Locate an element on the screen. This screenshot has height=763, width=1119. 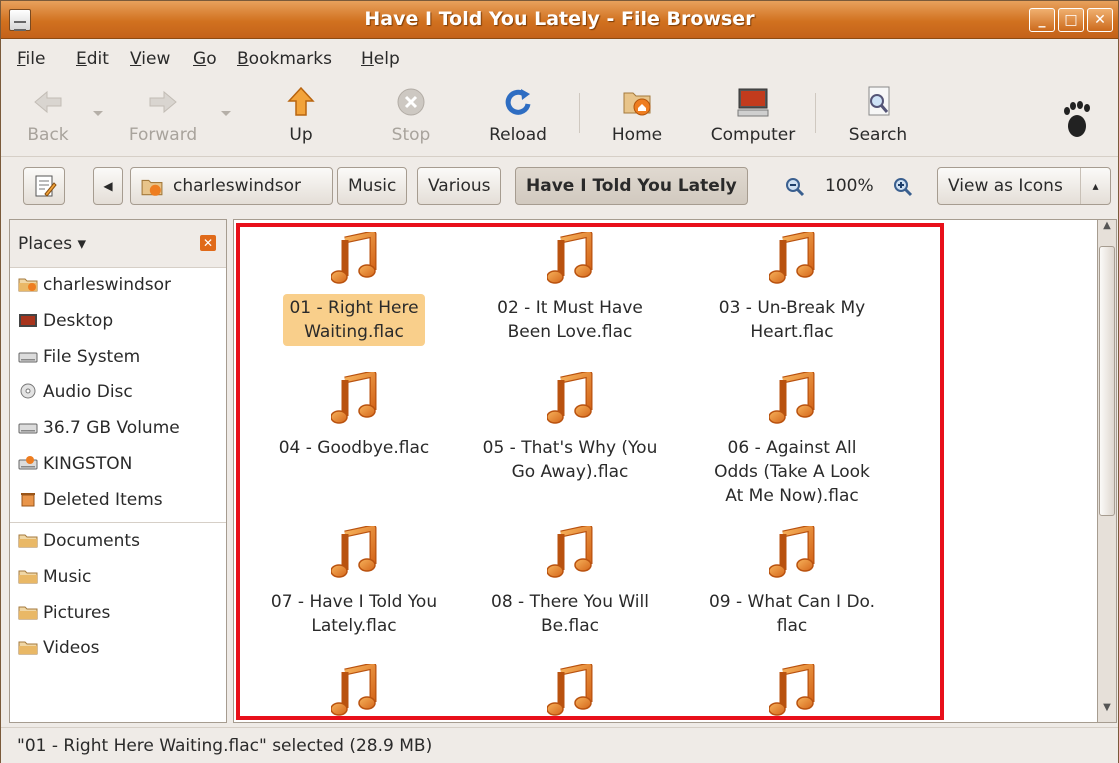
menu-go: Go is located at coordinates (205, 59).